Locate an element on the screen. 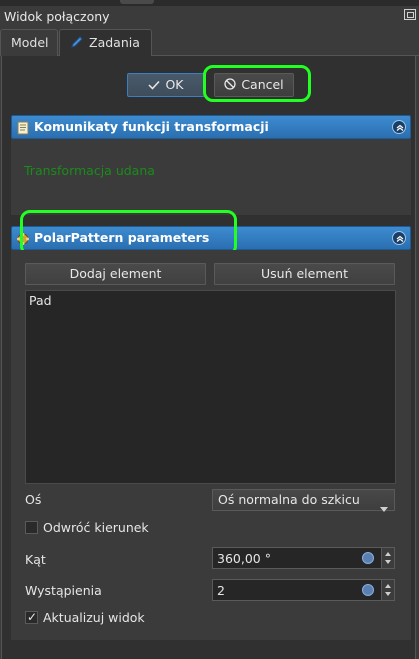 The image size is (419, 659). angle-value: 360,00 ° is located at coordinates (244, 558).